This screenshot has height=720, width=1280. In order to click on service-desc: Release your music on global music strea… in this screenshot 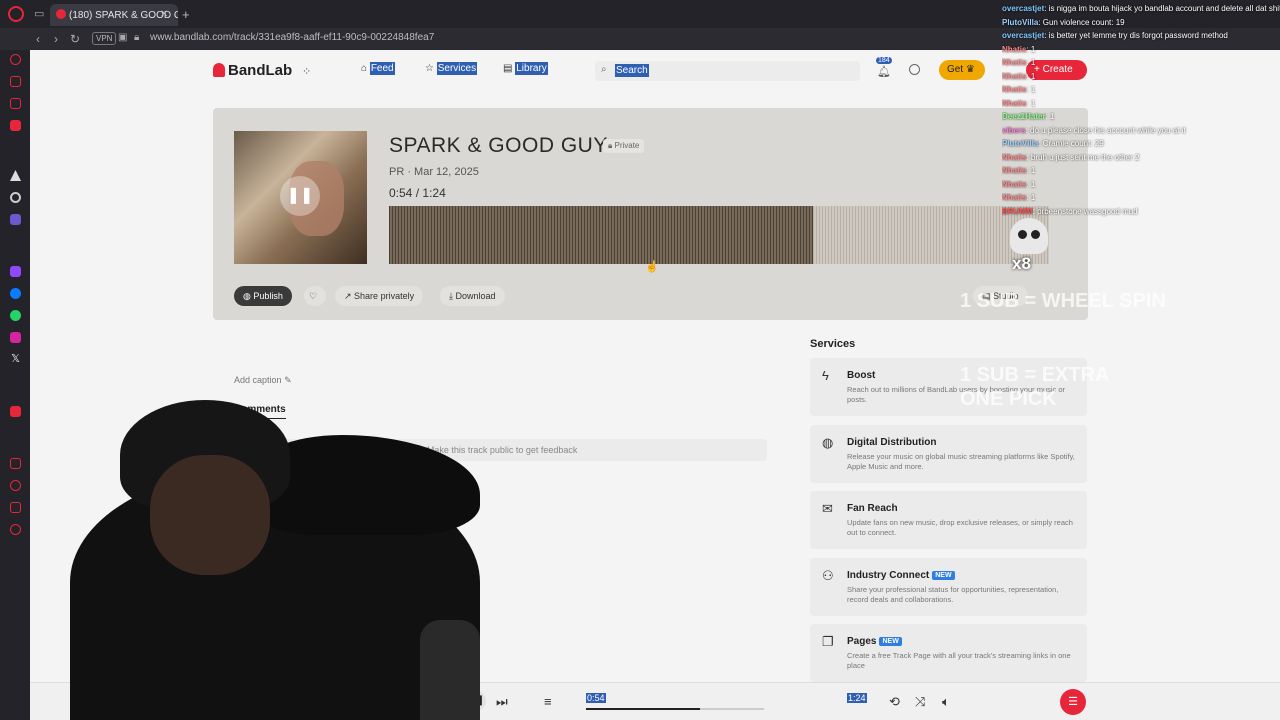, I will do `click(961, 461)`.